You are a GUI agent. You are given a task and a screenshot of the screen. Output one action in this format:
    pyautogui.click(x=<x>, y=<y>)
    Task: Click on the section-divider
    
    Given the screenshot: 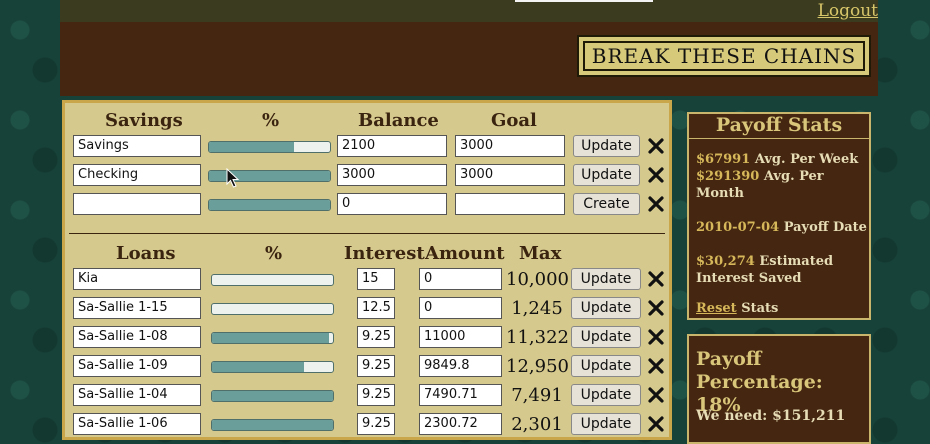 What is the action you would take?
    pyautogui.click(x=367, y=233)
    